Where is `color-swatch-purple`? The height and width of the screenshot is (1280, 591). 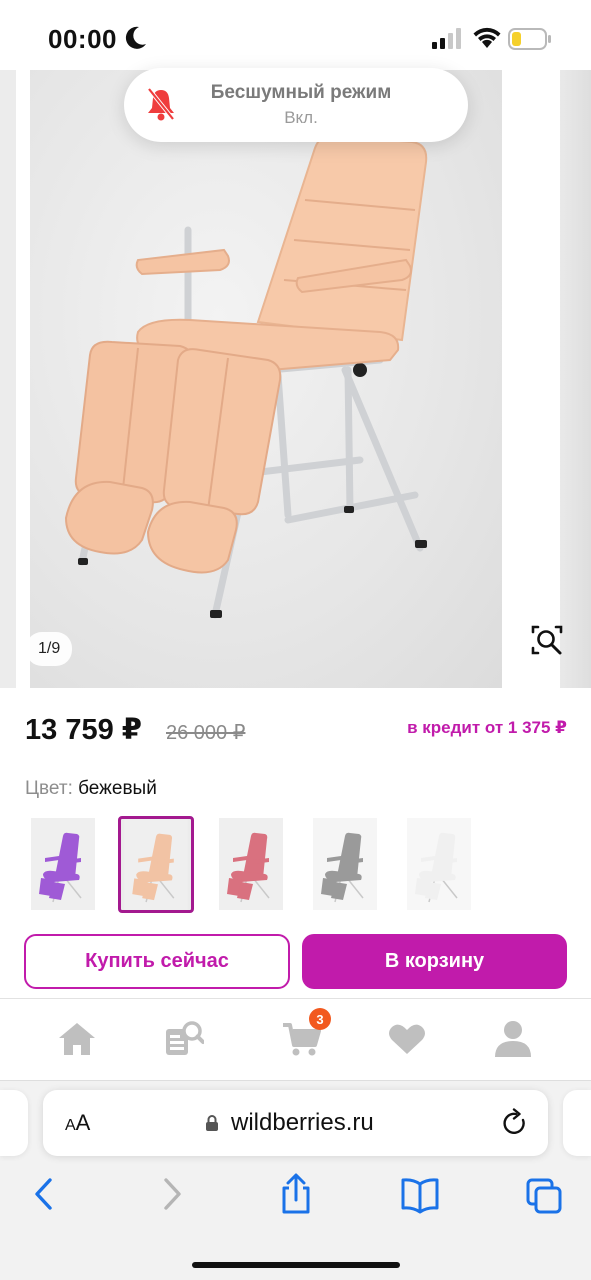 color-swatch-purple is located at coordinates (63, 864).